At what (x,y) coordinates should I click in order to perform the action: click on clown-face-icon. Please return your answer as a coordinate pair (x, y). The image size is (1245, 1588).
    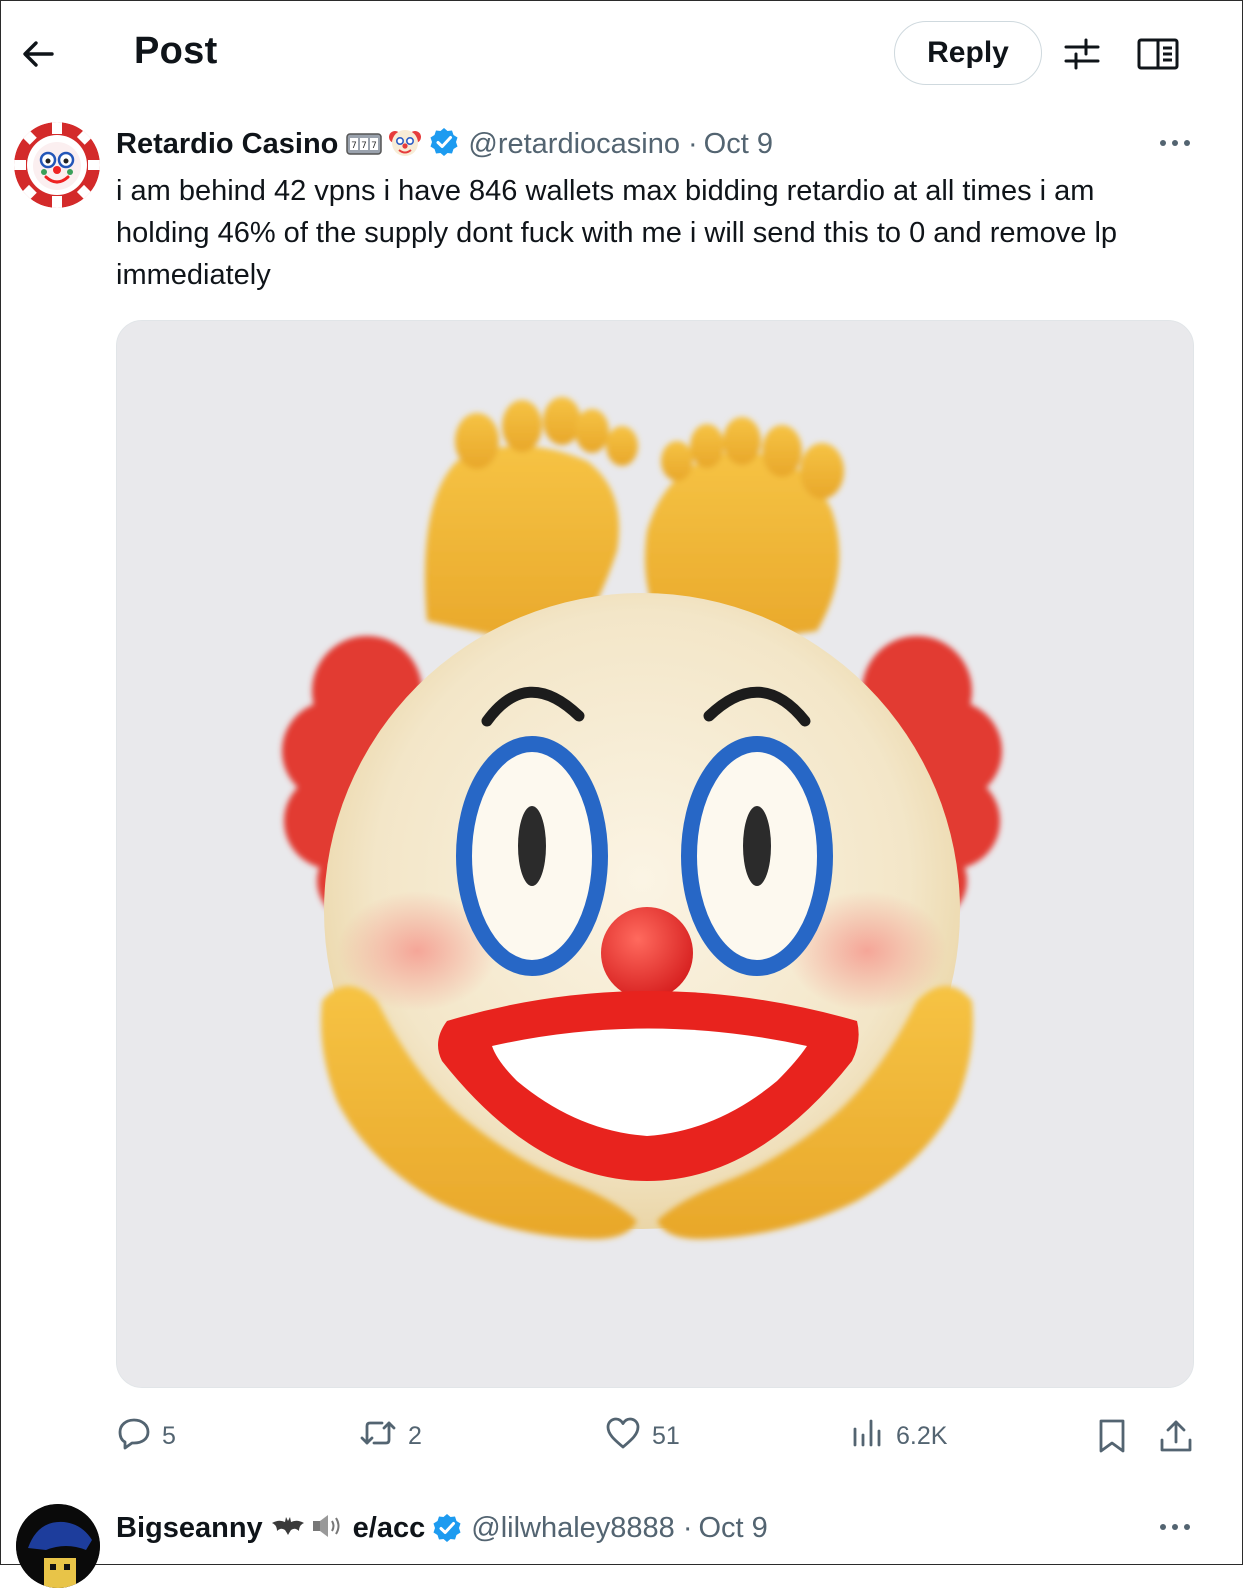
    Looking at the image, I should click on (405, 144).